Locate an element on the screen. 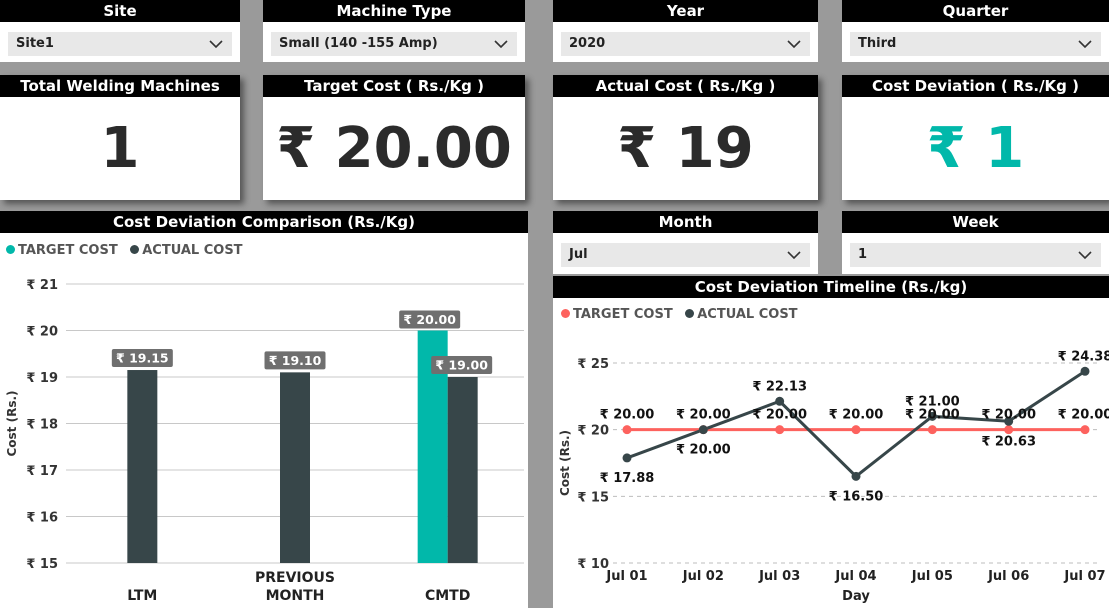  week-dropdown: 1 is located at coordinates (975, 255).